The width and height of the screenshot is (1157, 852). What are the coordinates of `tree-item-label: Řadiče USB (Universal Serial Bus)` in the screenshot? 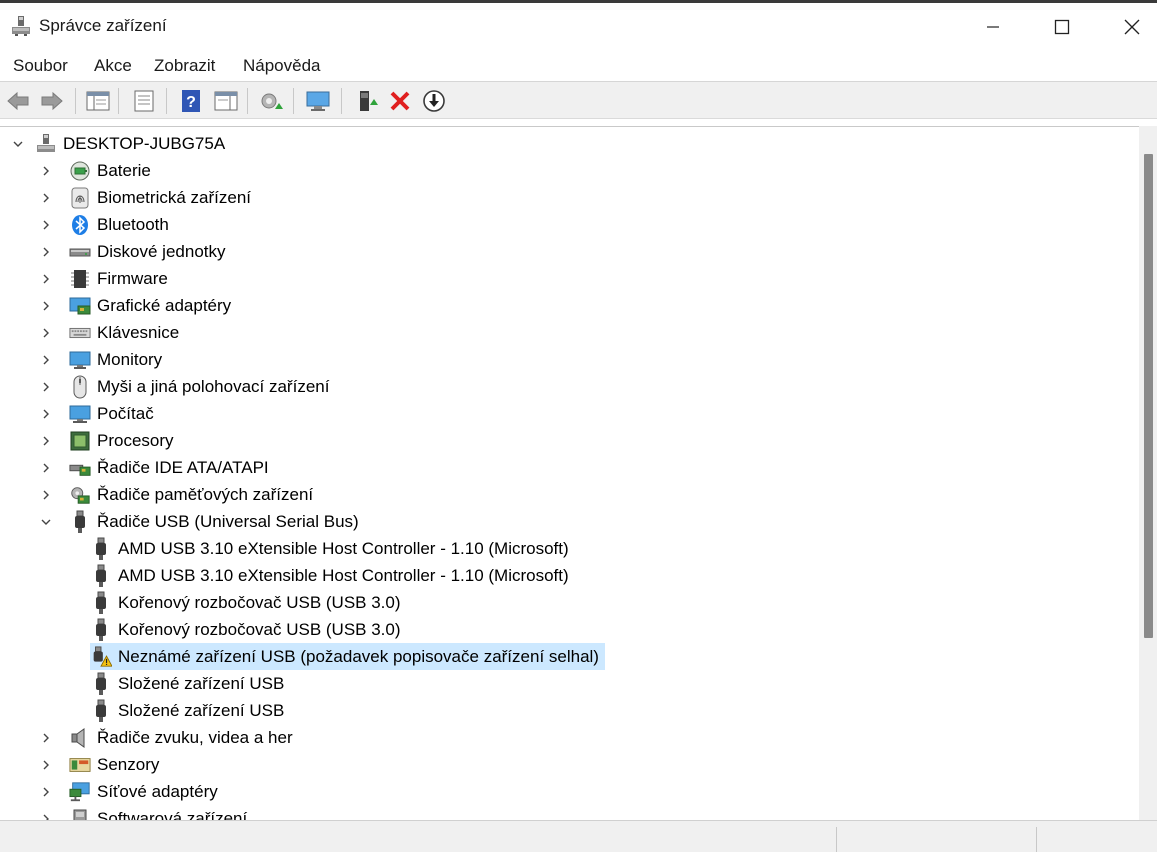 It's located at (228, 521).